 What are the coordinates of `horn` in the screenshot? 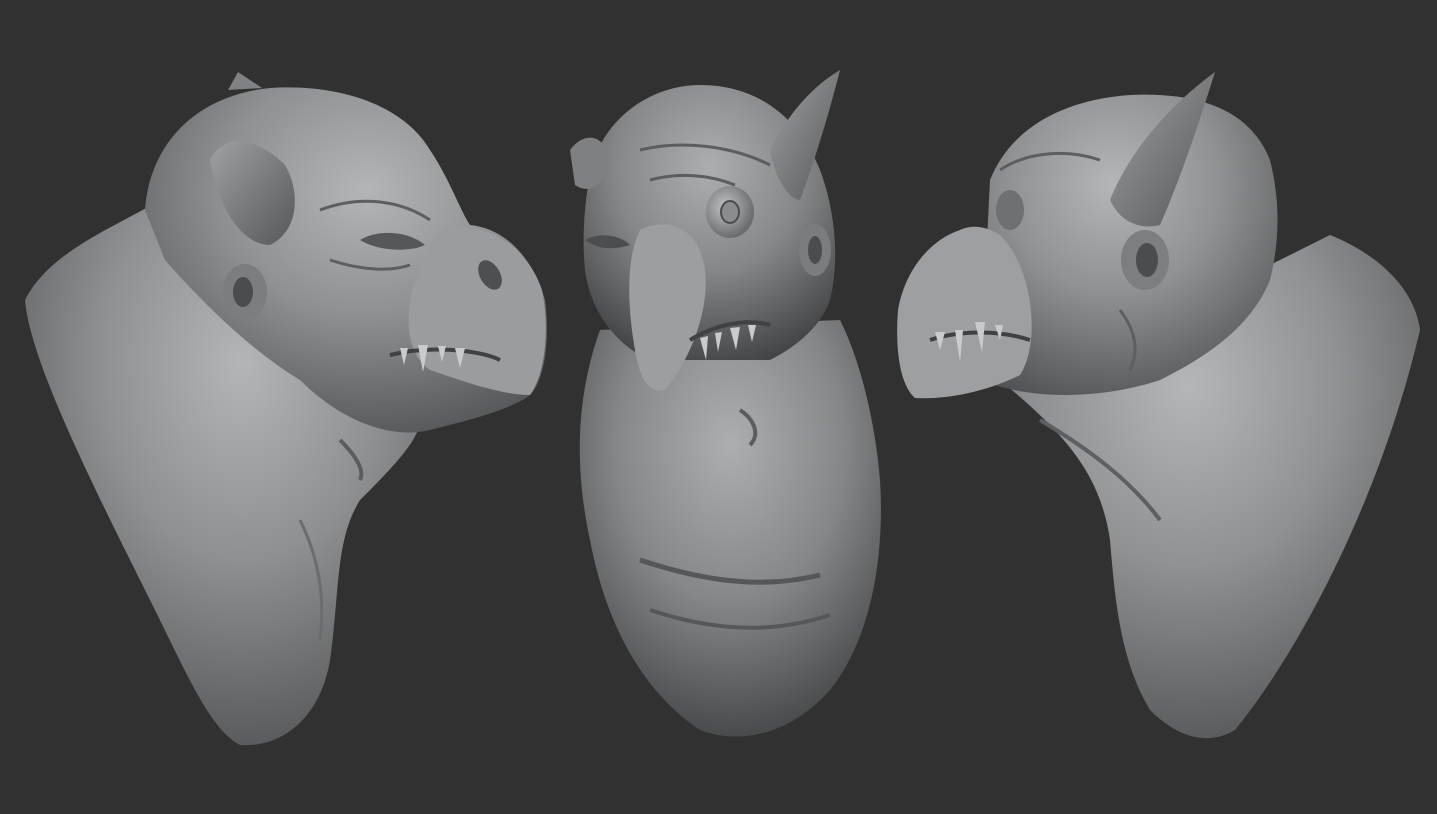 It's located at (805, 135).